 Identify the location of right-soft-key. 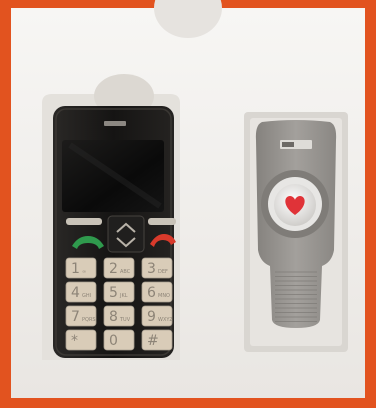
(162, 221).